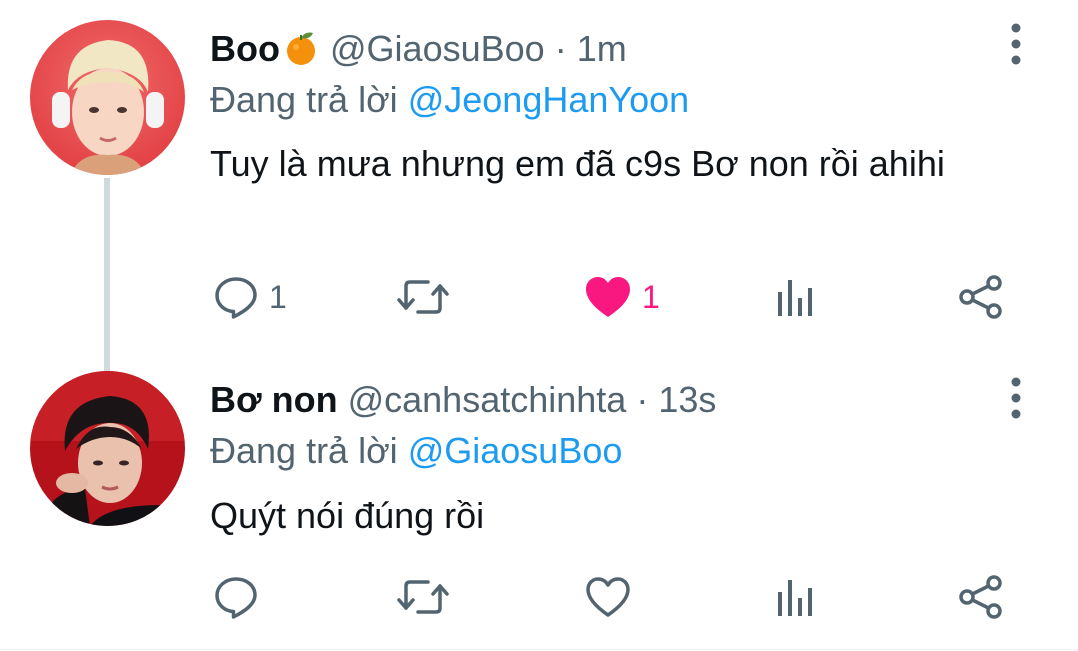  I want to click on tangerine-emoji, so click(301, 48).